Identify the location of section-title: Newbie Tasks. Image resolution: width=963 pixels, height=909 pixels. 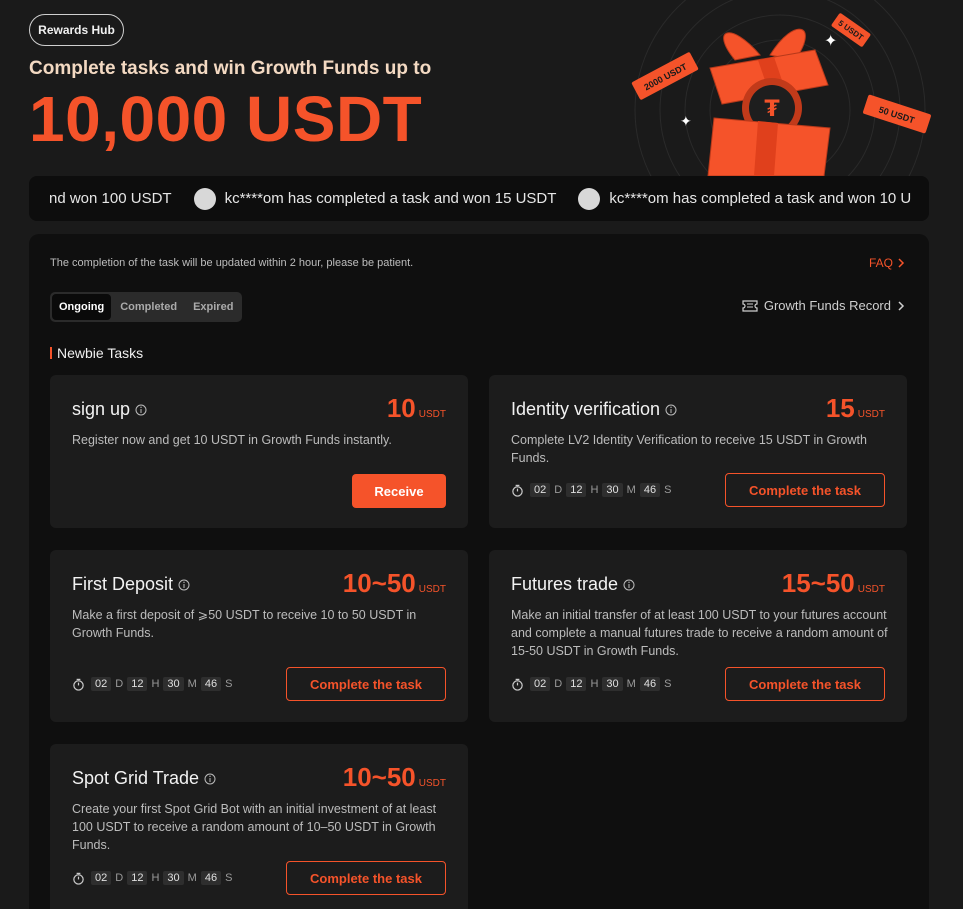
(96, 353).